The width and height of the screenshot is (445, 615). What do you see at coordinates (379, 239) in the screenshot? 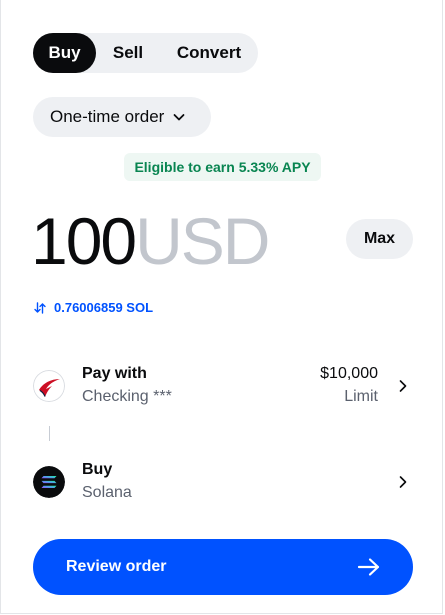
I see `max-button: Max` at bounding box center [379, 239].